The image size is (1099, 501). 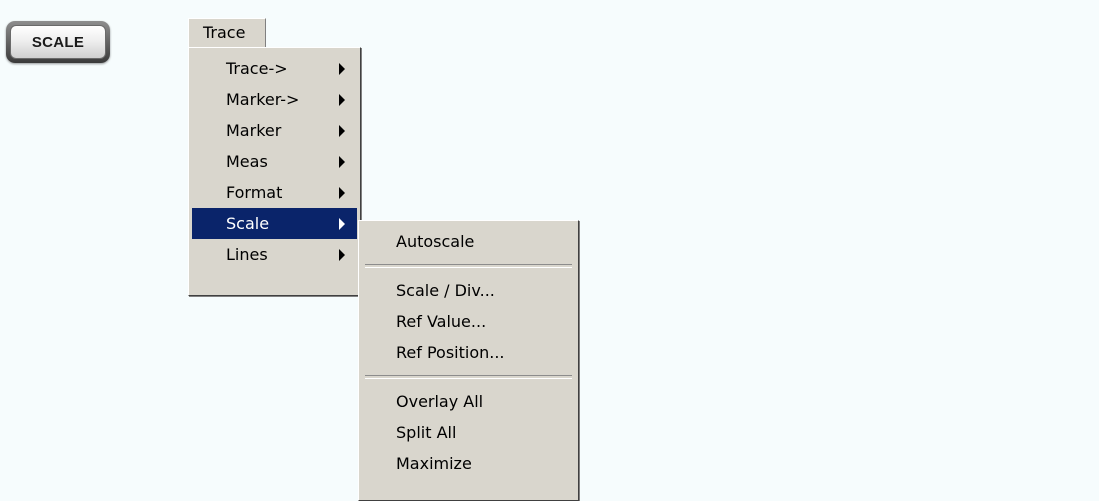 I want to click on menu-item-marker: Marker, so click(x=274, y=130).